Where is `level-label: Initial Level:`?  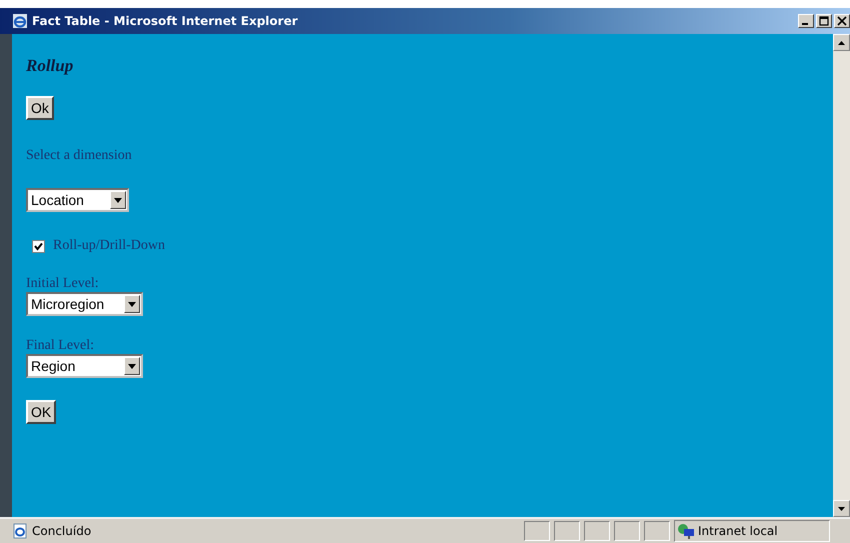
level-label: Initial Level: is located at coordinates (63, 284).